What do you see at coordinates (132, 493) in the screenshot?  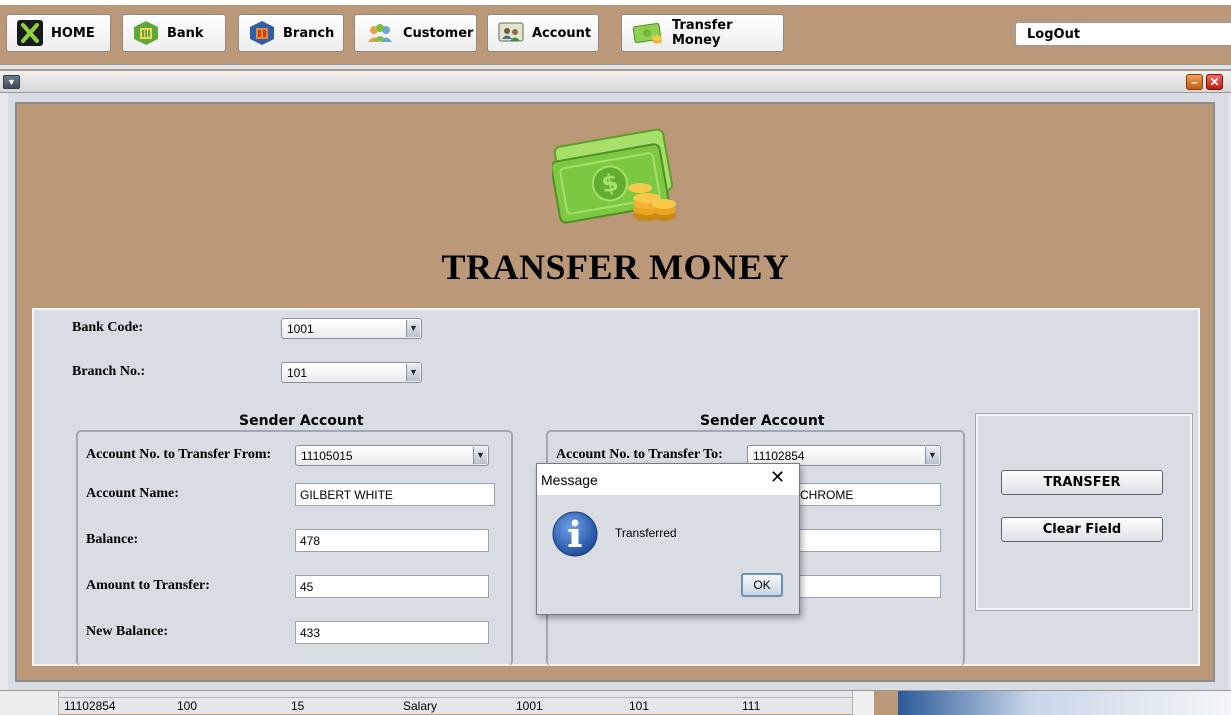 I see `account-name-label: Account Name:` at bounding box center [132, 493].